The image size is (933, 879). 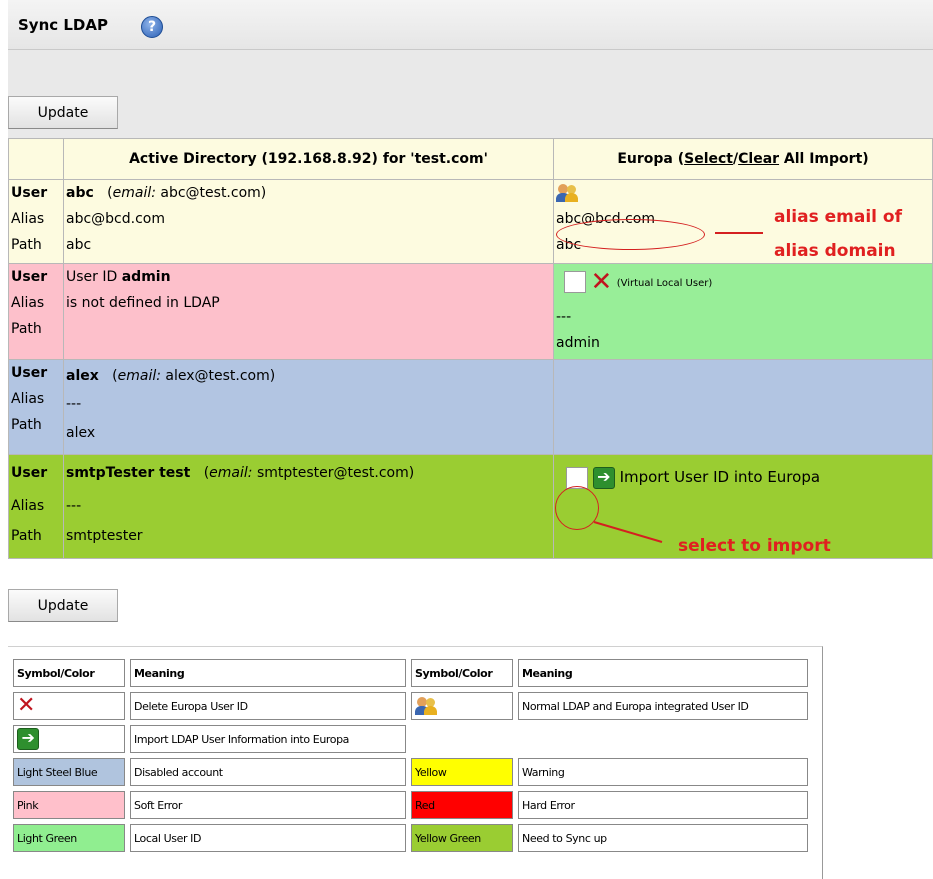 What do you see at coordinates (308, 407) in the screenshot?
I see `ad-cell: alex (email: alex@test.com) --- alex` at bounding box center [308, 407].